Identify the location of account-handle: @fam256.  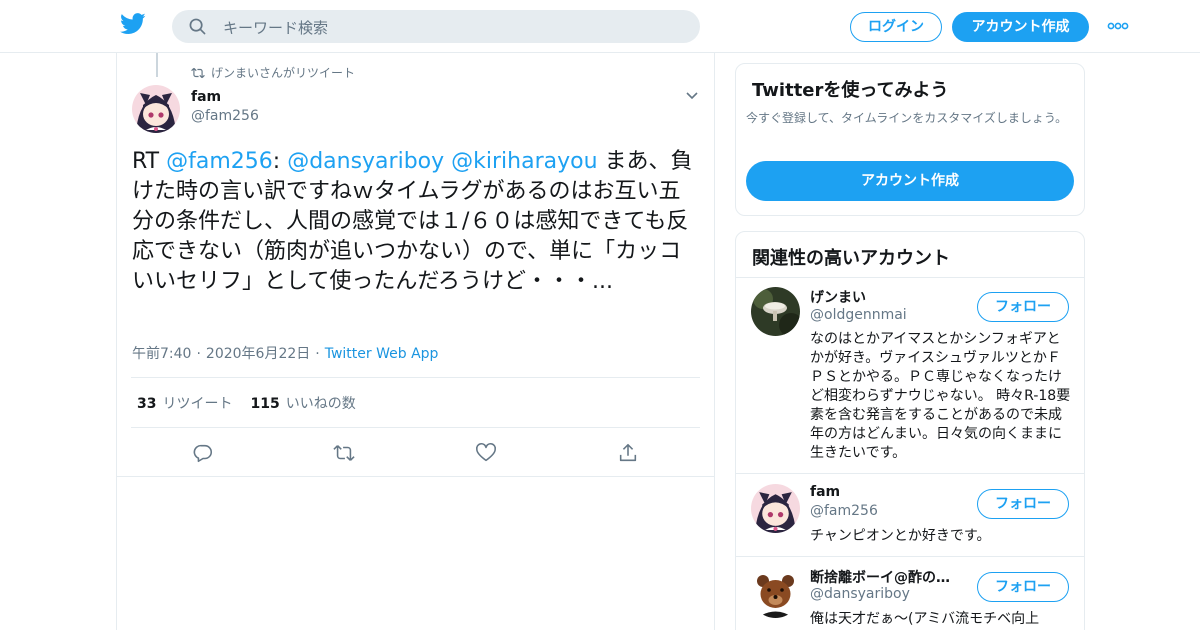
(844, 511).